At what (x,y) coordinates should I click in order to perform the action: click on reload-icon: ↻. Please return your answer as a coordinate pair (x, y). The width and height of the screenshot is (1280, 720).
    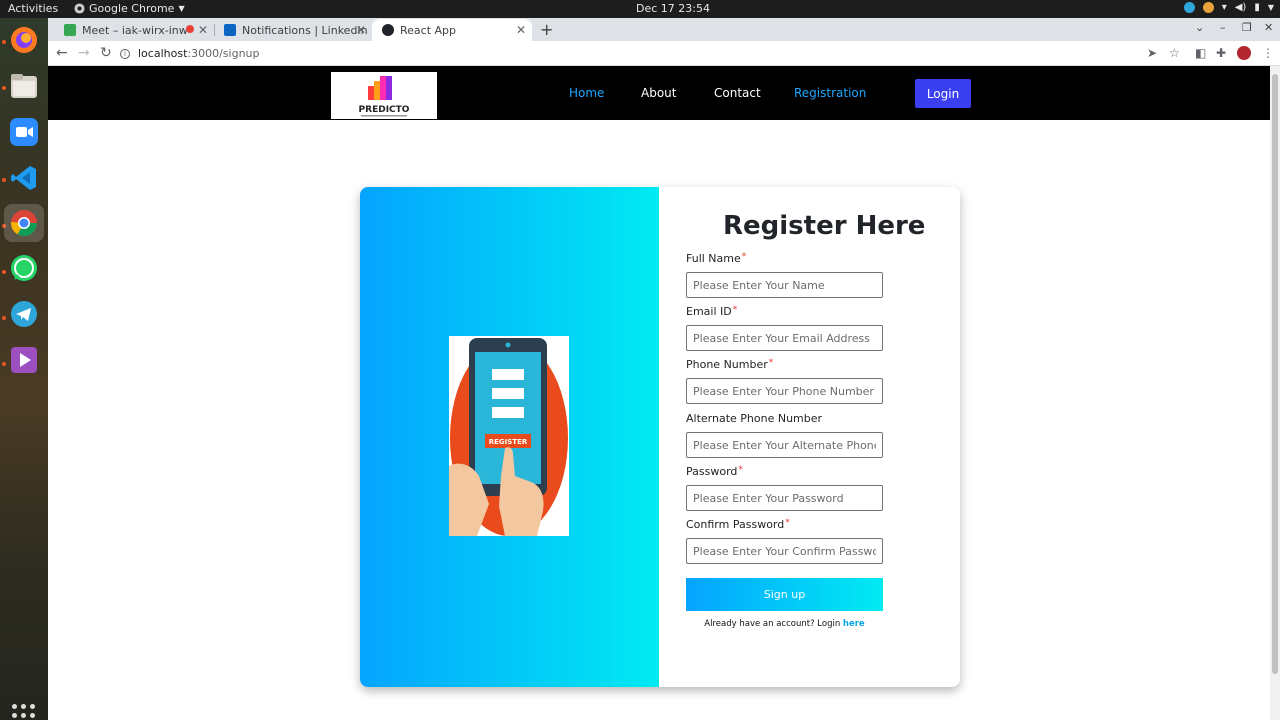
    Looking at the image, I should click on (106, 53).